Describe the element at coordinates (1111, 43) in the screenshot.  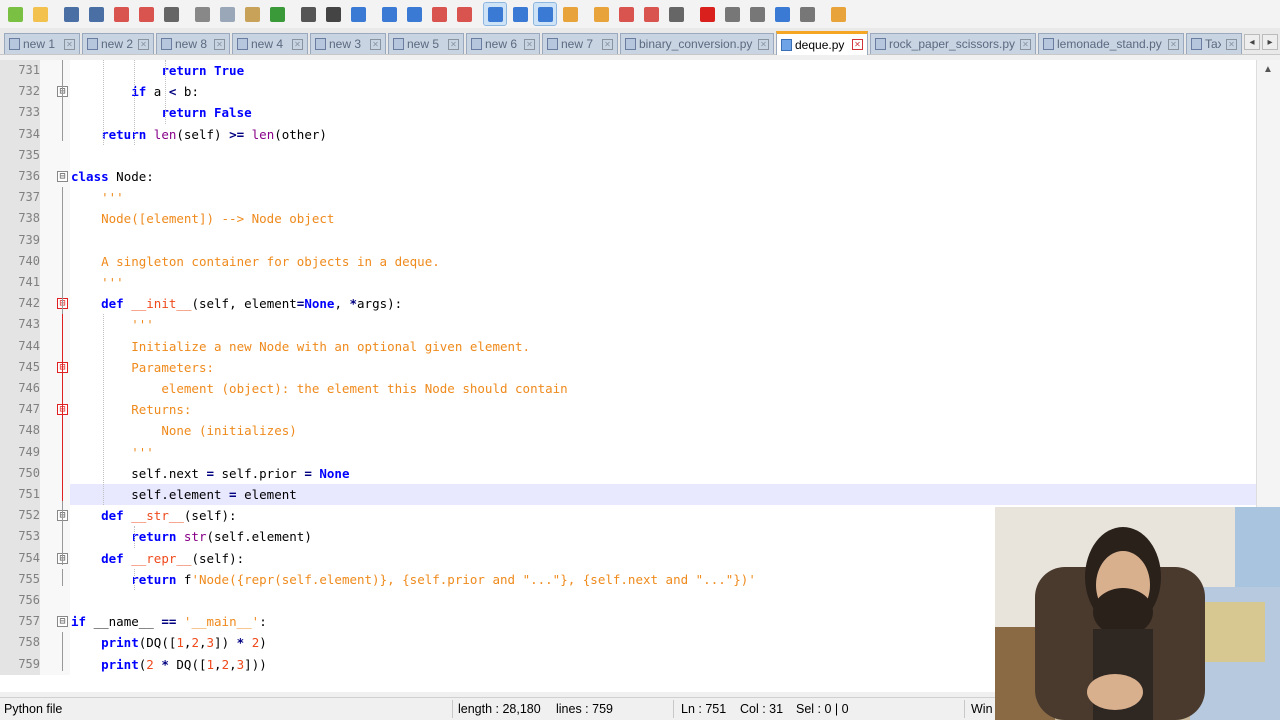
I see `tab-lemonade-stand-py: lemonade_stand.py ✕` at that location.